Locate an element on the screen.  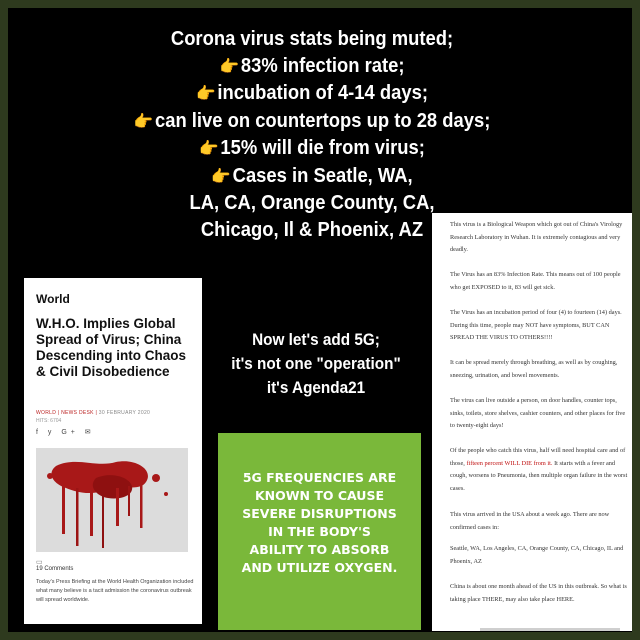
claim-line: ABILITY TO ABSORB is located at coordinates (319, 549).